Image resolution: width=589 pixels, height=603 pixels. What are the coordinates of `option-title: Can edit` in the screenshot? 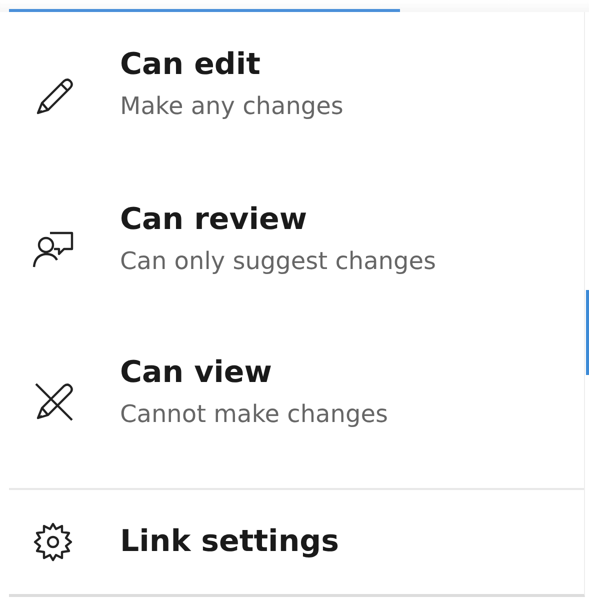 It's located at (191, 65).